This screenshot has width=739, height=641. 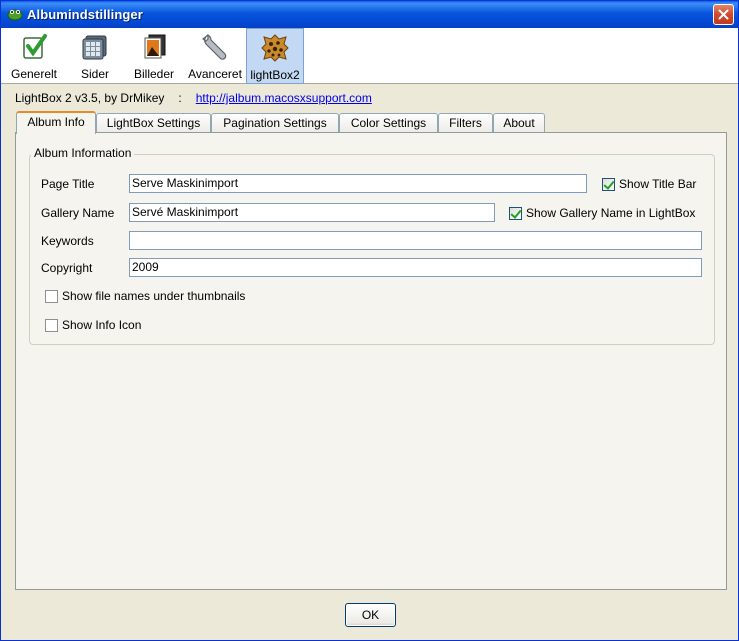 I want to click on wrench-icon, so click(x=214, y=46).